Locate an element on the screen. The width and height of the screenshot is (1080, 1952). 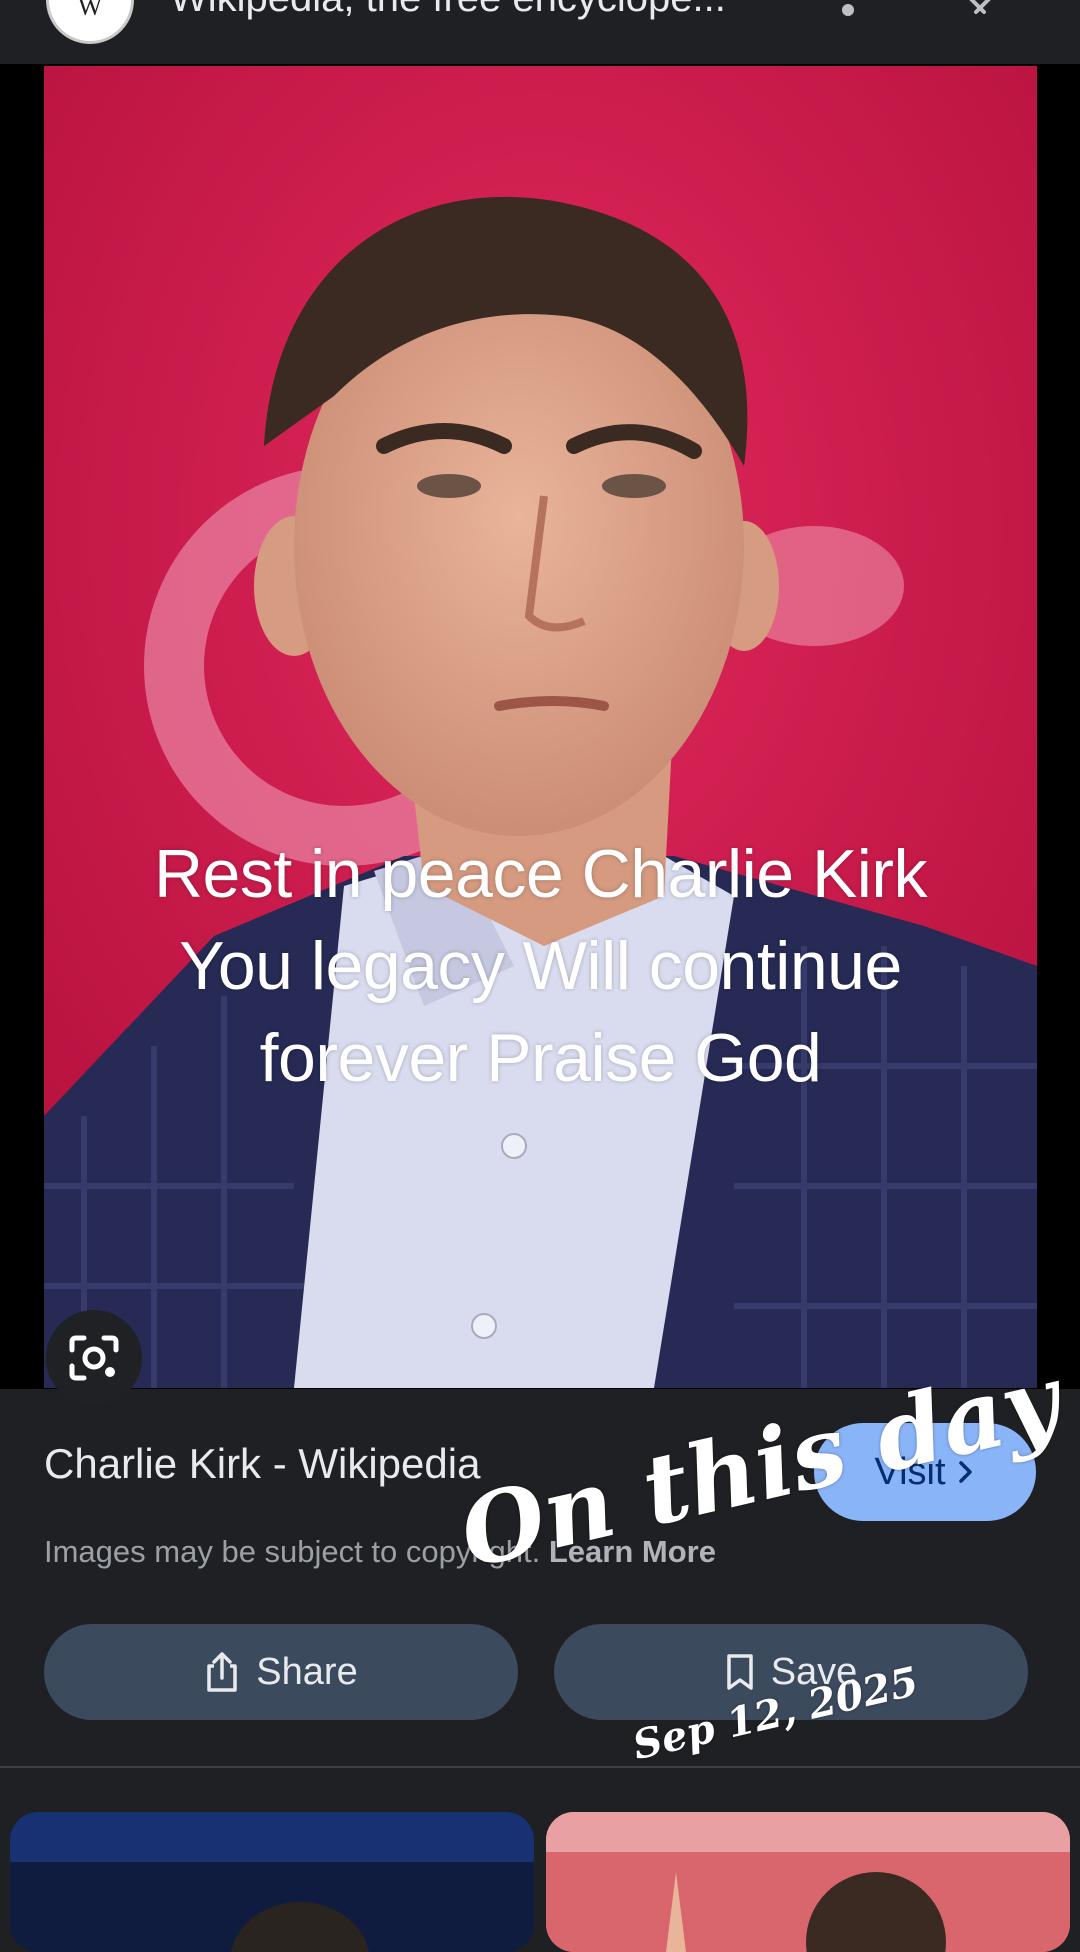
chevron-right-icon is located at coordinates (965, 1472).